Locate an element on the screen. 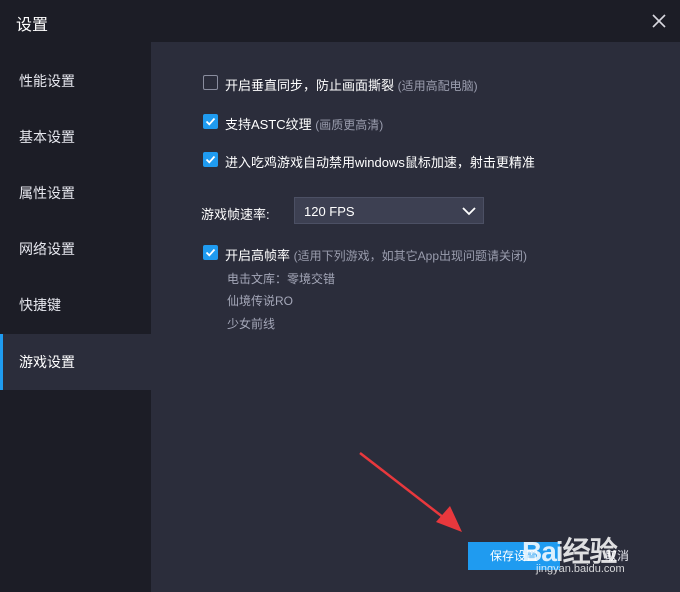 The height and width of the screenshot is (592, 680). sidebar-item-shortcuts: 快捷键 is located at coordinates (75, 305).